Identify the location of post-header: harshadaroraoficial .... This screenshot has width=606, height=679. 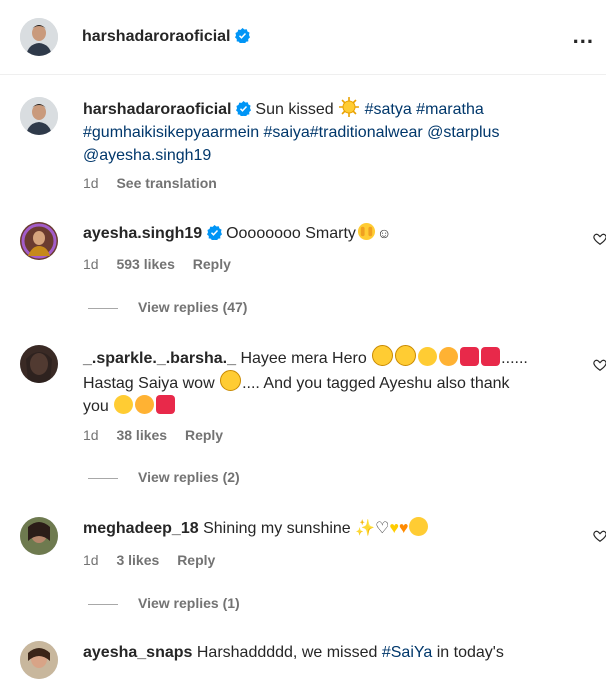
(303, 37).